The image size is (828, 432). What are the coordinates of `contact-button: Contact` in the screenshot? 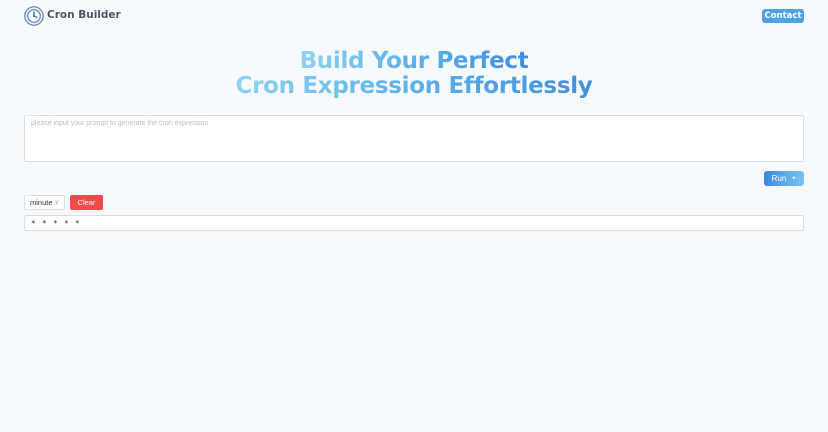 It's located at (783, 16).